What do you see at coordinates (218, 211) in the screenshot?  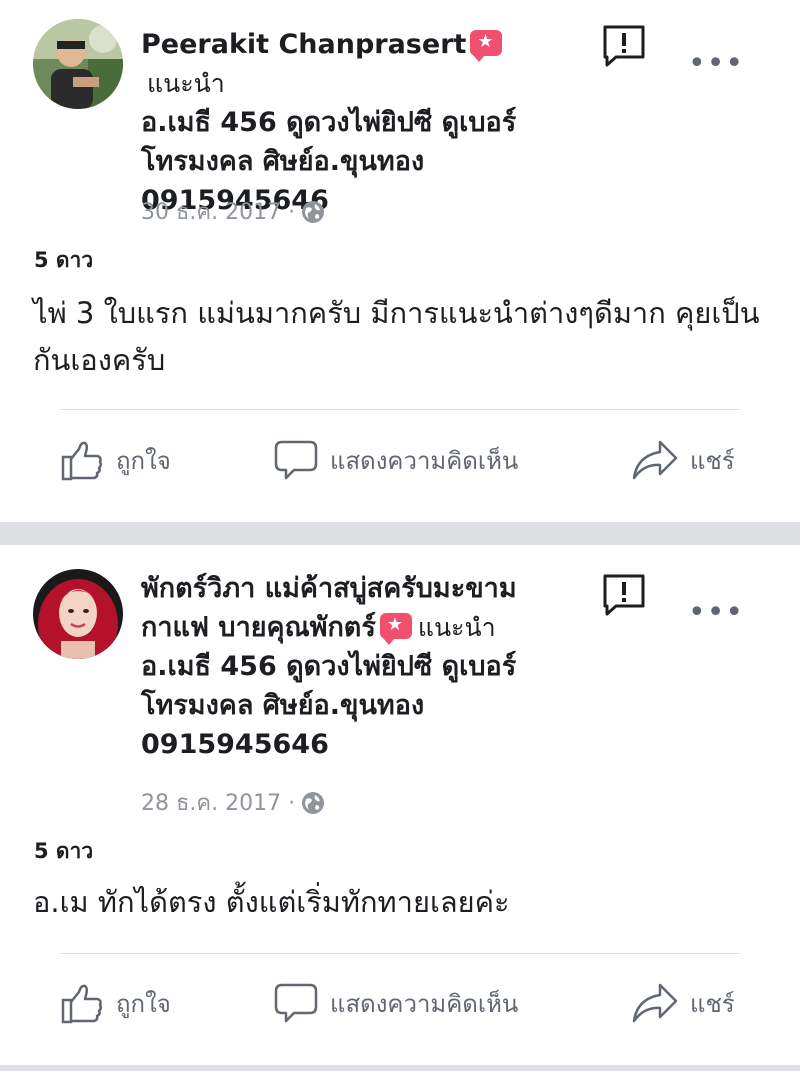 I see `post-date: 30 ธ.ค. 2017 ·` at bounding box center [218, 211].